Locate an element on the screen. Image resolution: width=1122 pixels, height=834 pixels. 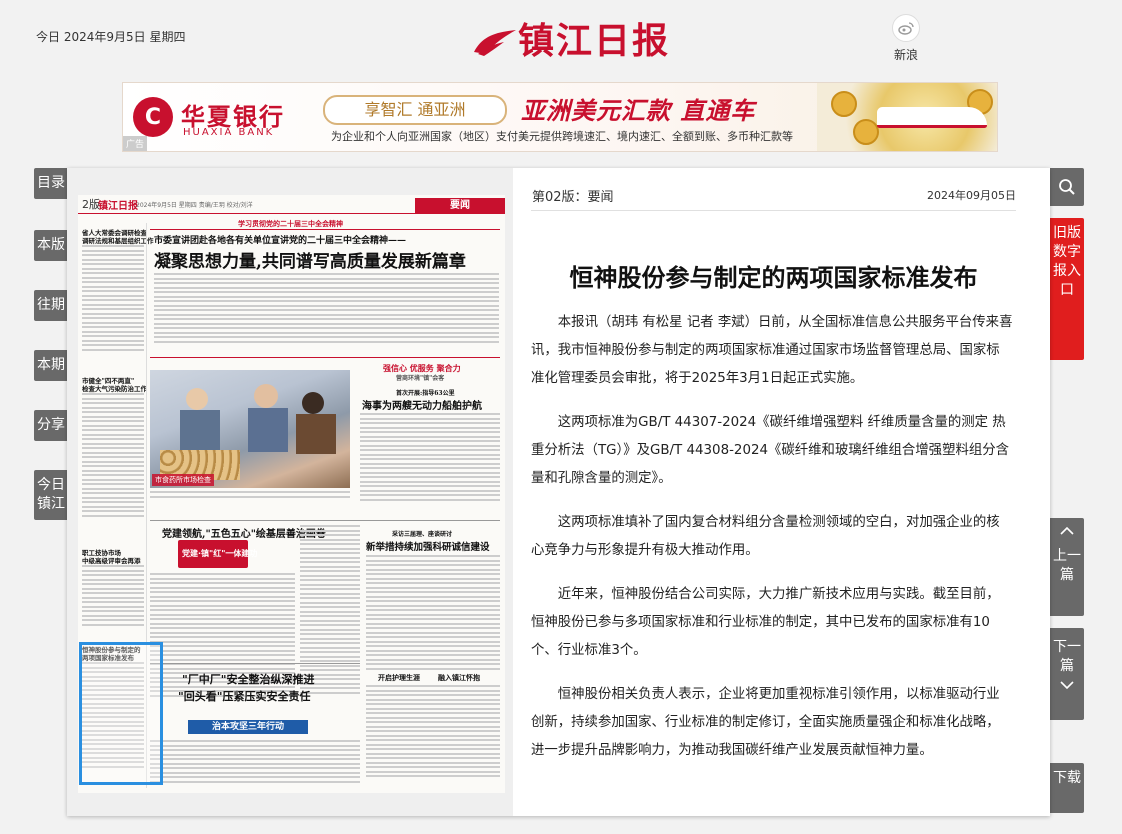
page-section: 要闻 is located at coordinates (460, 205).